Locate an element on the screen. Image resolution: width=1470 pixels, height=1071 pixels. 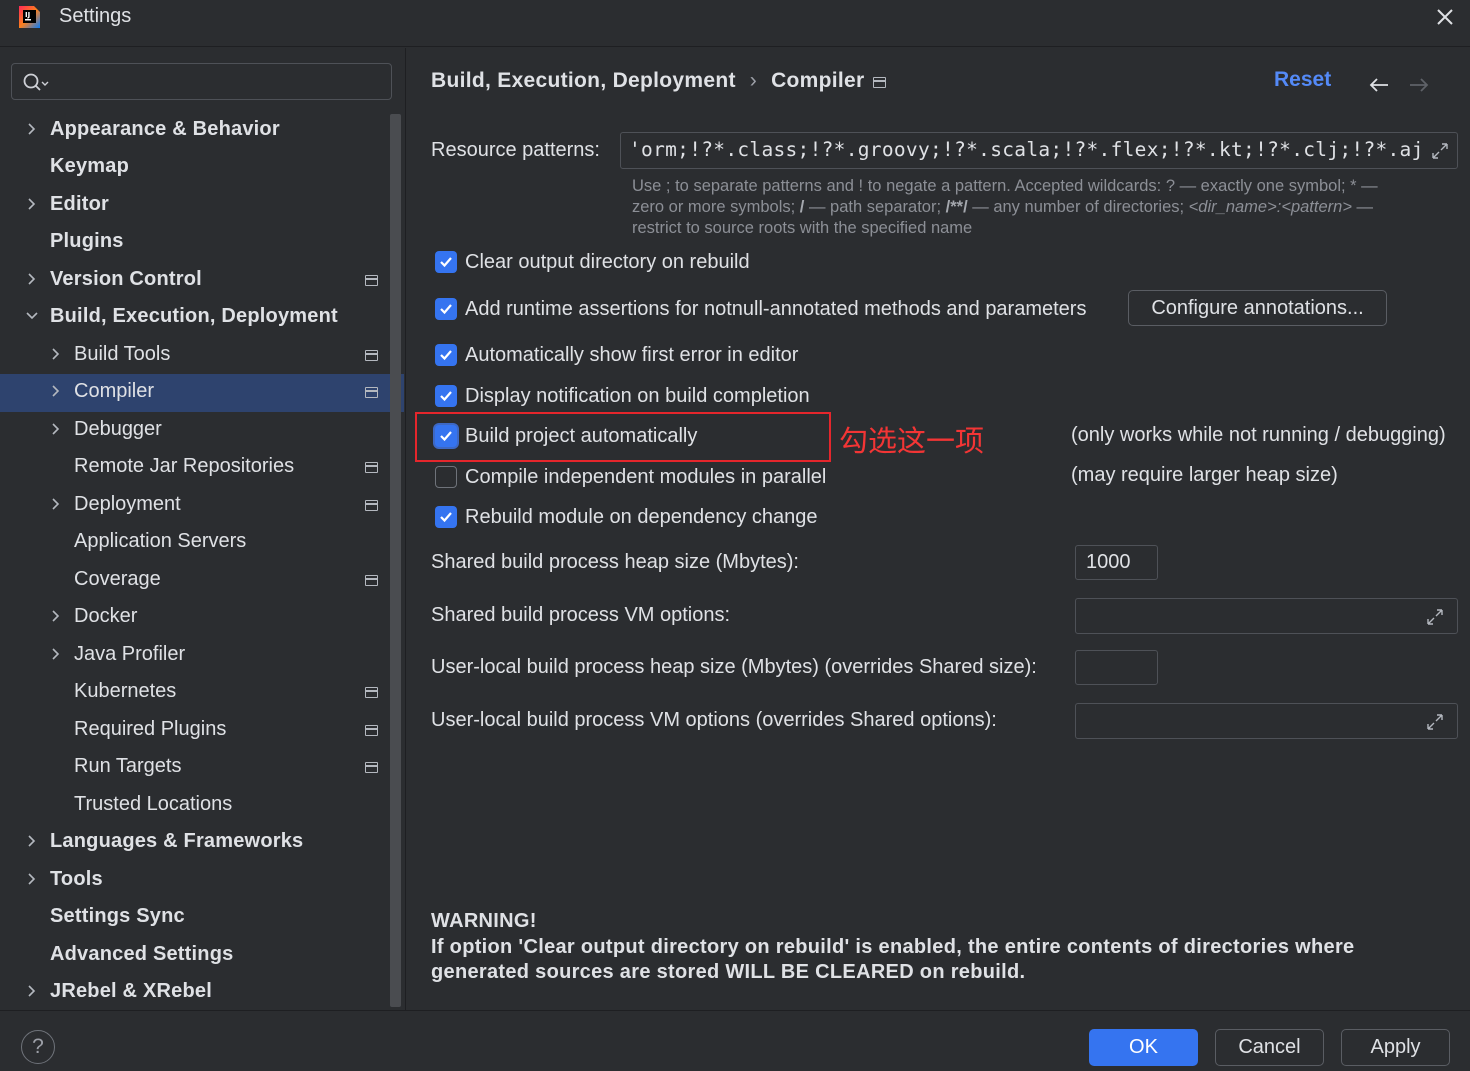
build-notification-checkbox is located at coordinates (446, 396).